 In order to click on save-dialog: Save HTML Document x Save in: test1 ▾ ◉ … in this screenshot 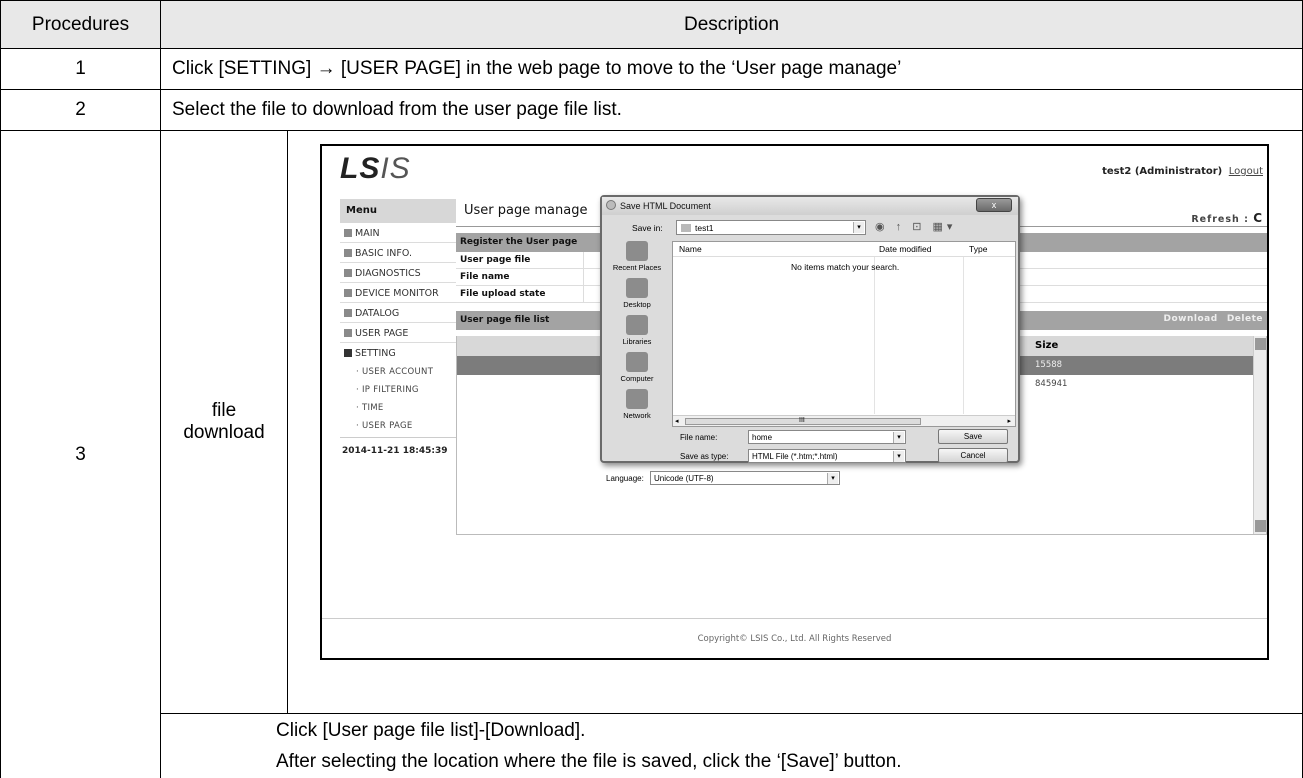, I will do `click(810, 340)`.